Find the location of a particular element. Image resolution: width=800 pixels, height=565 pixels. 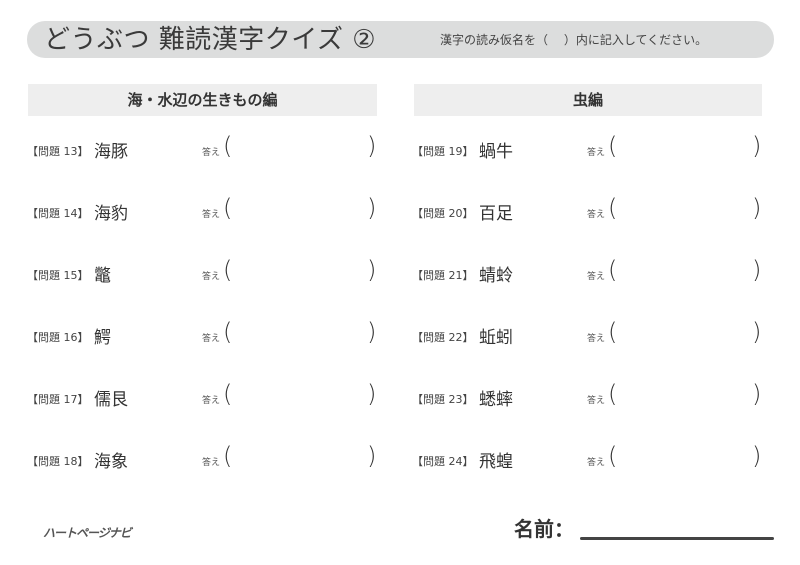

kanji-word: 蝸牛 is located at coordinates (496, 152).